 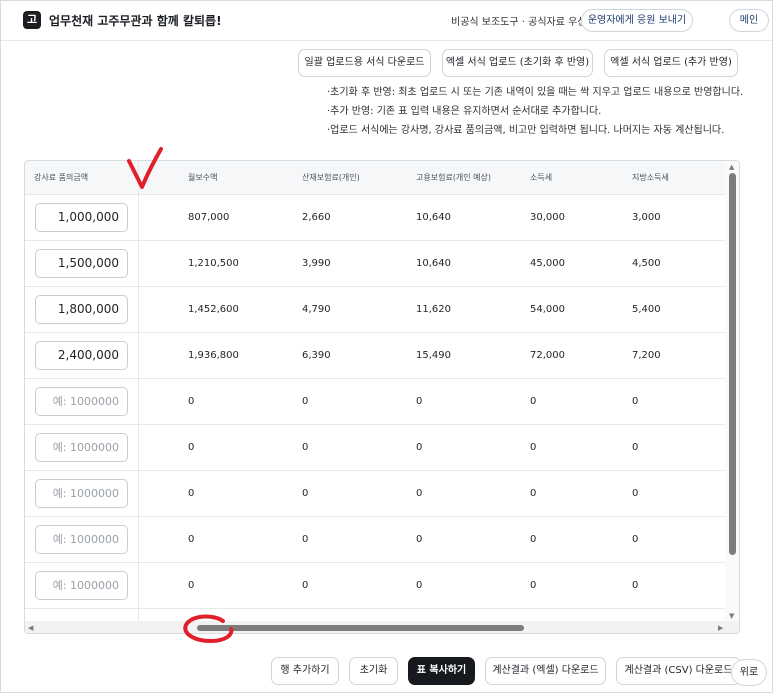 What do you see at coordinates (364, 63) in the screenshot?
I see `download-template-button: 일괄 업로드용 서식 다운로드` at bounding box center [364, 63].